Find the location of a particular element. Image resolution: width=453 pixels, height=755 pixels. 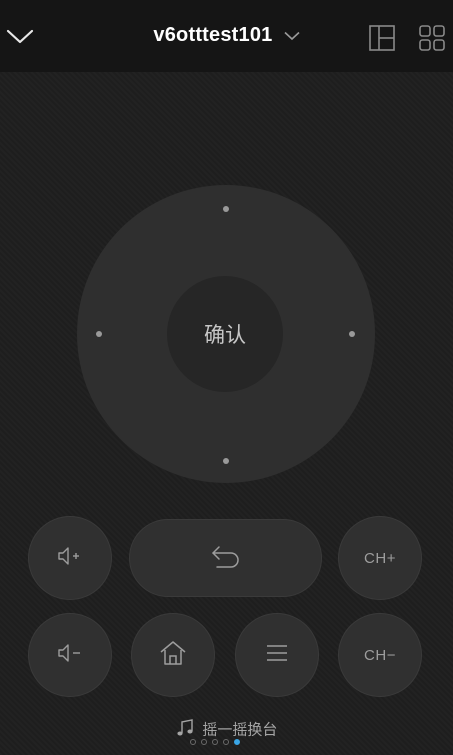

dpad-right-button is located at coordinates (352, 334).